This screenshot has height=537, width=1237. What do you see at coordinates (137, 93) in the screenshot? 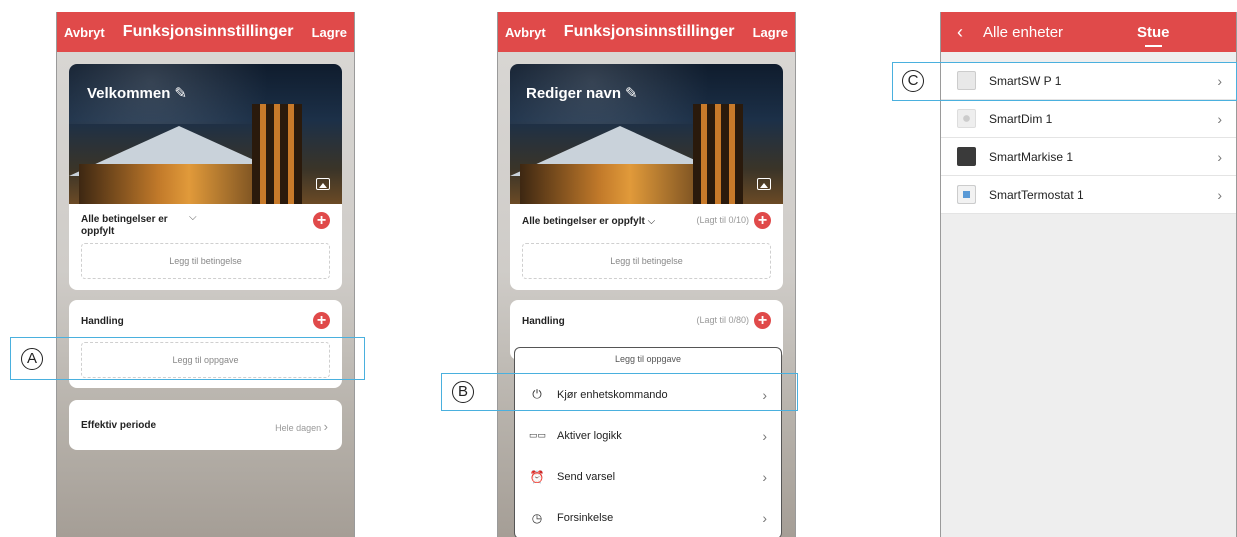
I see `scene-name: Velkommen ✎` at bounding box center [137, 93].